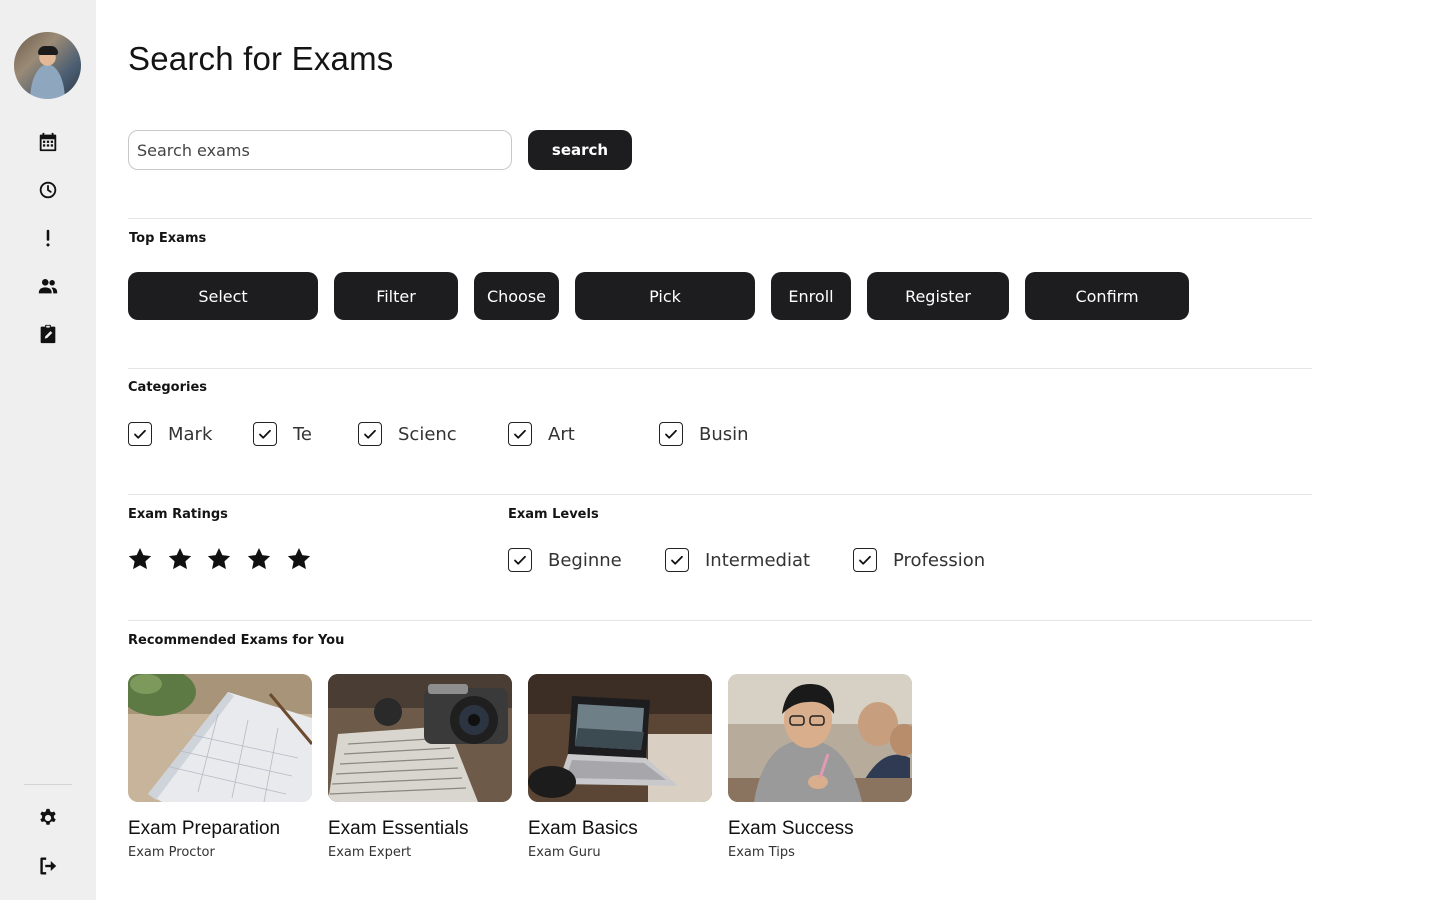  I want to click on pick-button: Pick, so click(665, 296).